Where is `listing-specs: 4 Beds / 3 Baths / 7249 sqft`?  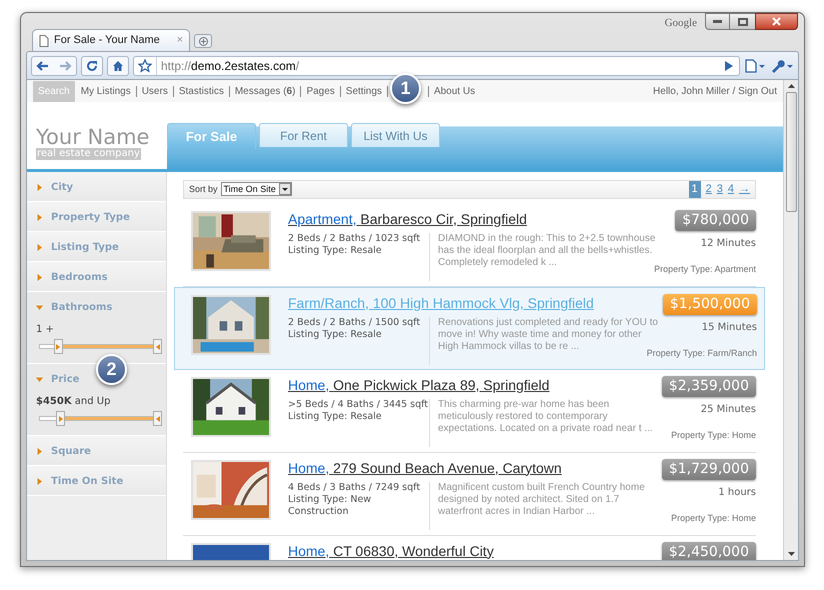 listing-specs: 4 Beds / 3 Baths / 7249 sqft is located at coordinates (355, 488).